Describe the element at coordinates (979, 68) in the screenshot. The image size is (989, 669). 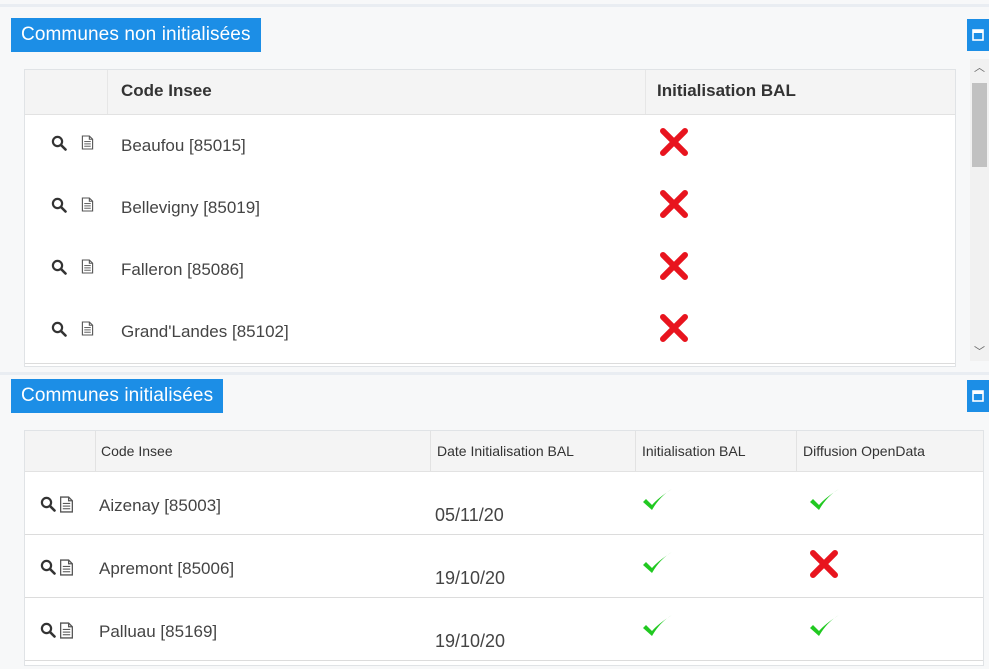
I see `scroll-up-arrow-icon: ︿` at that location.